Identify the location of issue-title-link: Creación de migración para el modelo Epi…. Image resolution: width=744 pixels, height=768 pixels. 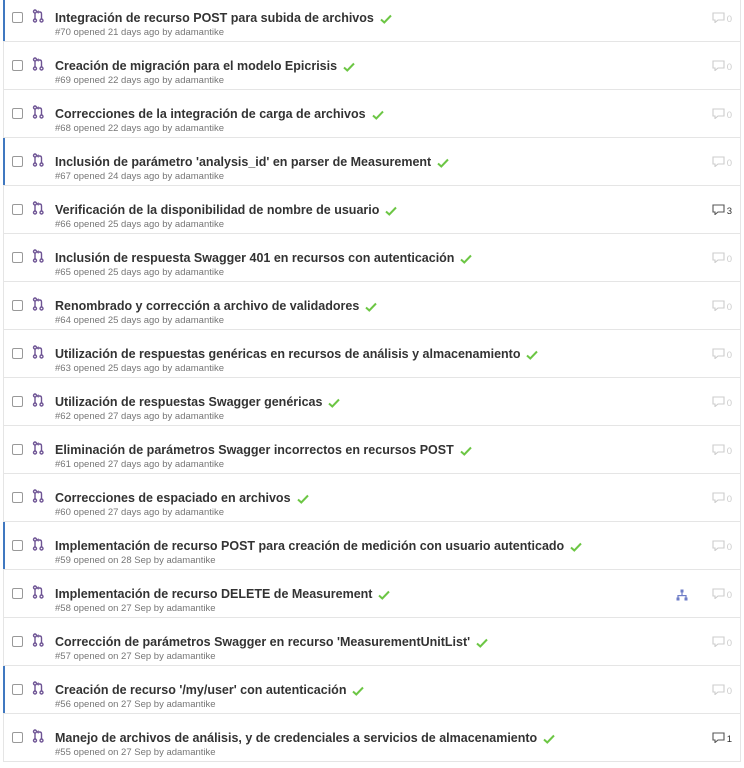
(205, 66).